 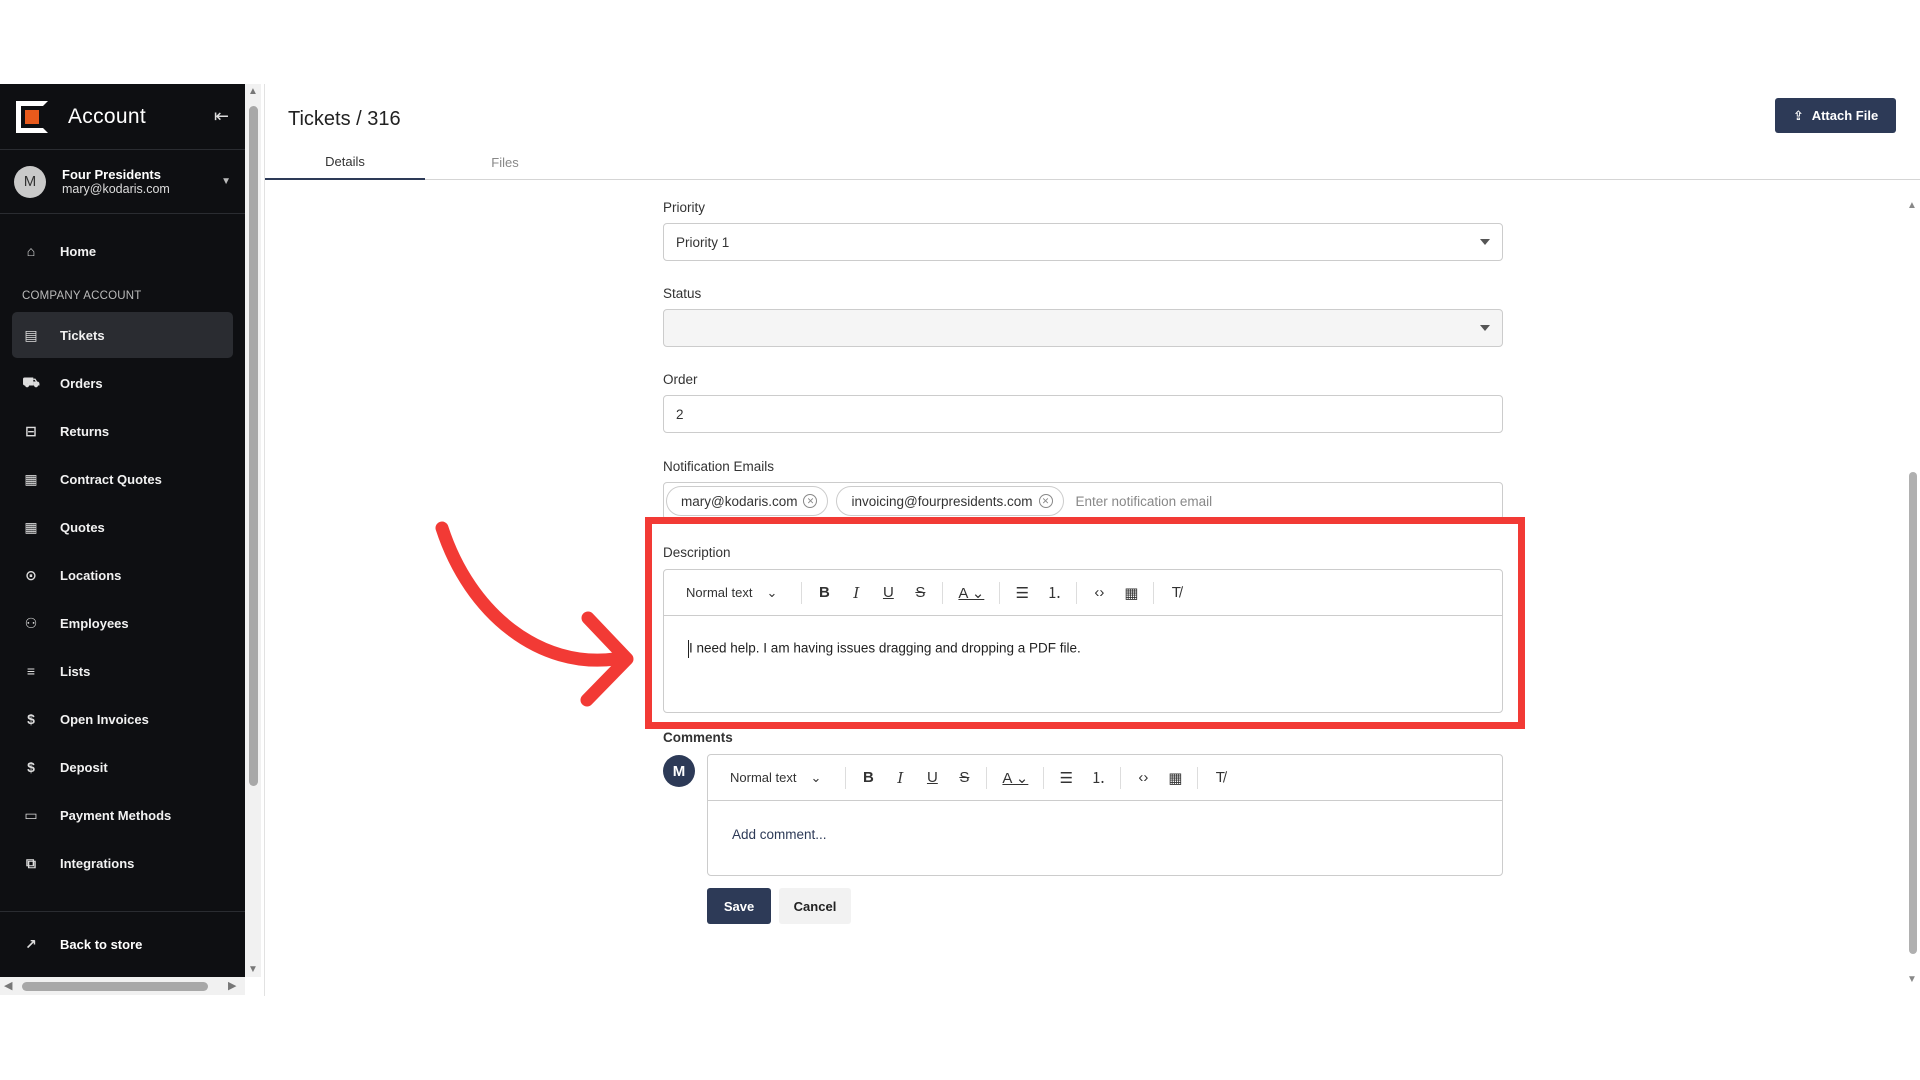 I want to click on caret-down-icon, so click(x=1485, y=242).